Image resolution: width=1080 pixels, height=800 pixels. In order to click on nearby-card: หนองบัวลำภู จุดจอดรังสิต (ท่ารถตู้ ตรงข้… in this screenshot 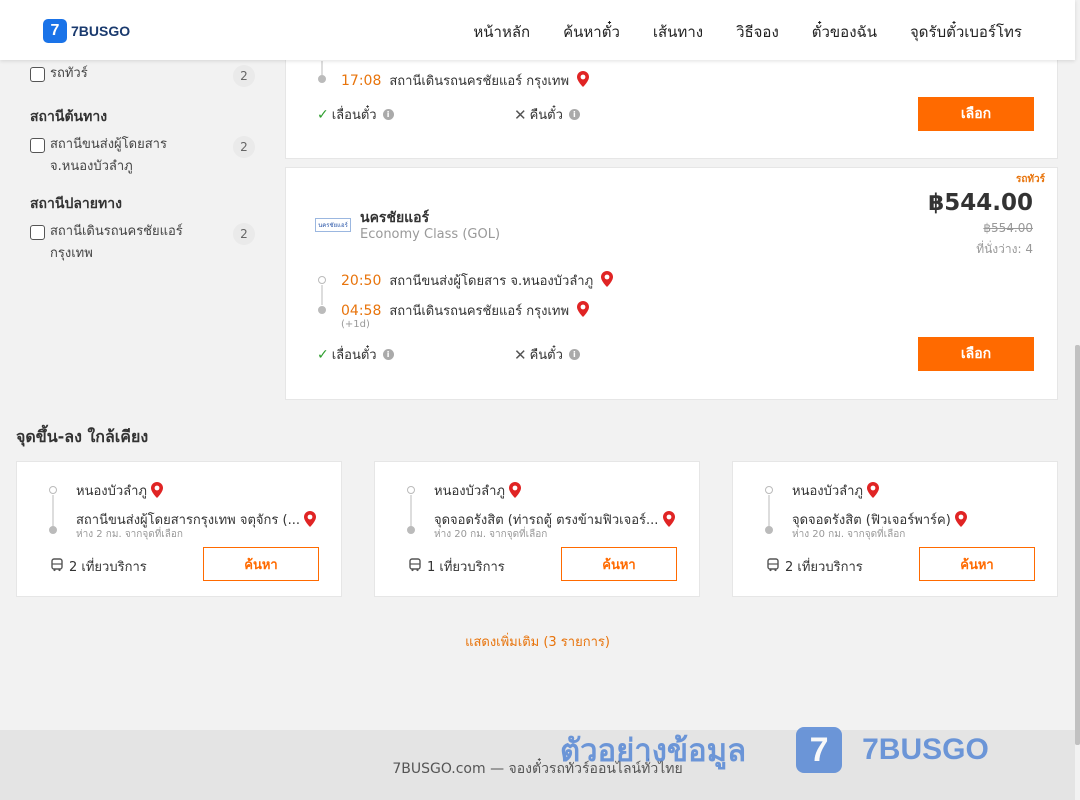, I will do `click(537, 529)`.